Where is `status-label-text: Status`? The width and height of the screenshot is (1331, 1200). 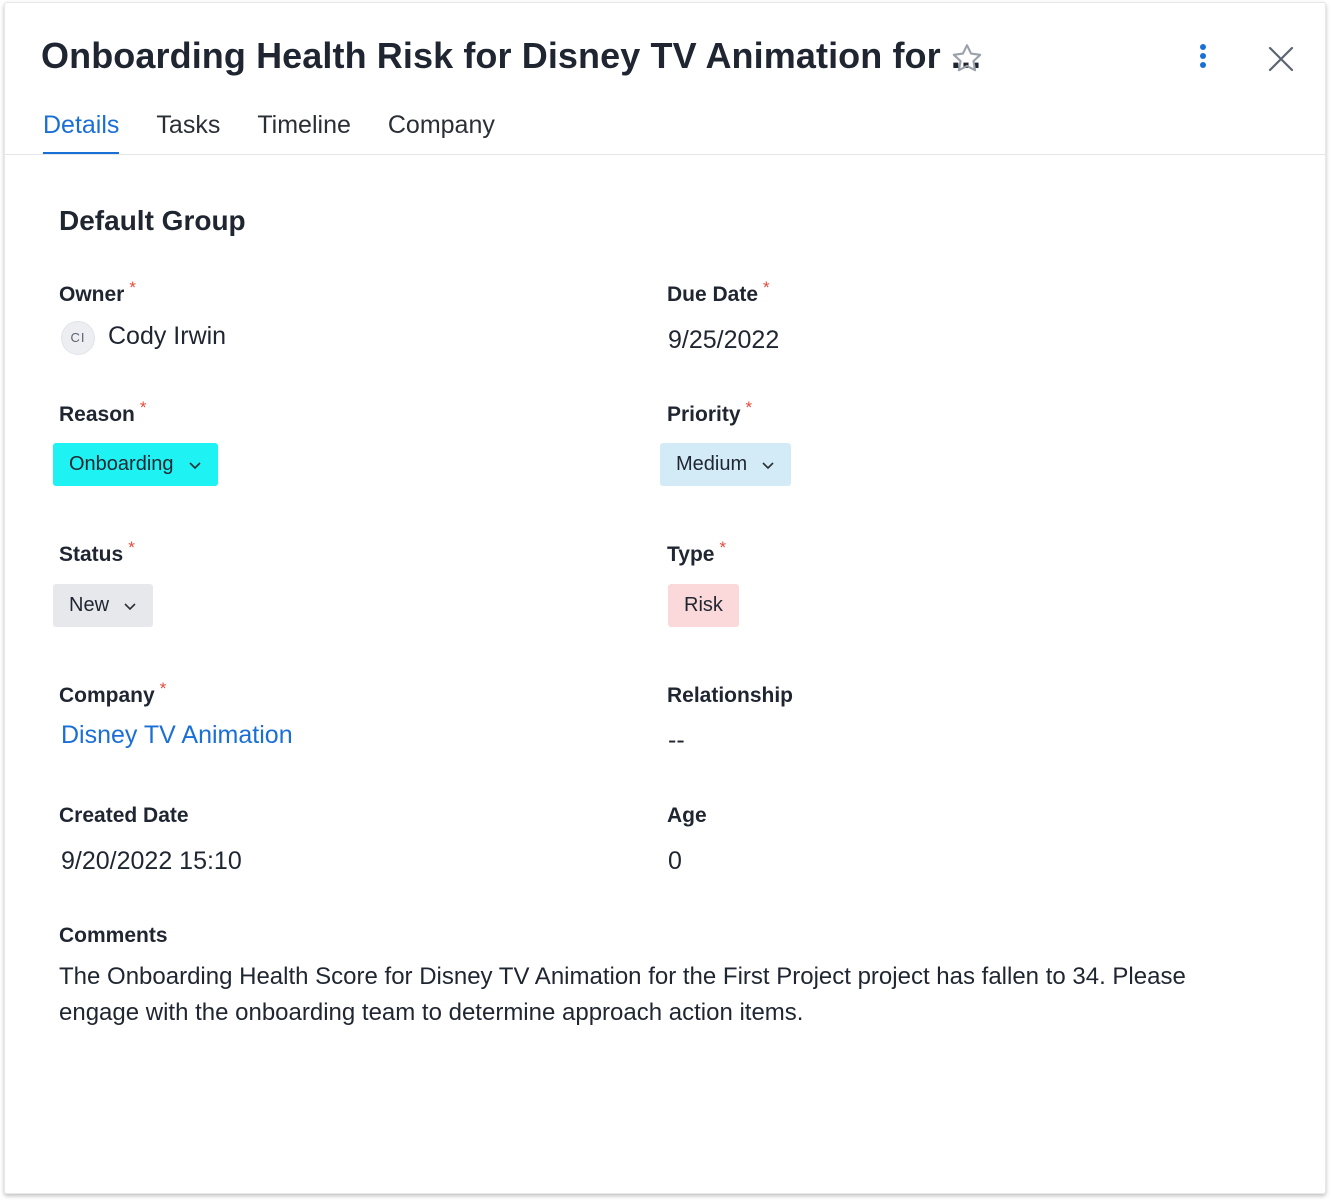 status-label-text: Status is located at coordinates (91, 554).